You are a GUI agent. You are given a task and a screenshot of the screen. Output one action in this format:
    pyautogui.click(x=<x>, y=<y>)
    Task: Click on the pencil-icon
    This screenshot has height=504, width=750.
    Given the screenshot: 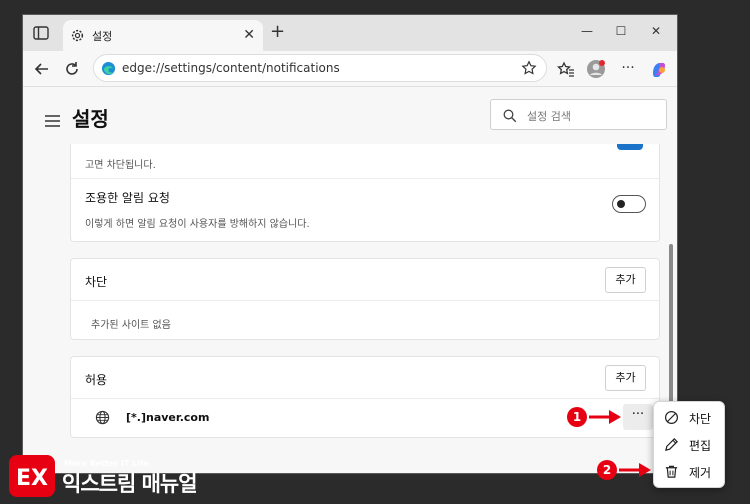 What is the action you would take?
    pyautogui.click(x=671, y=444)
    